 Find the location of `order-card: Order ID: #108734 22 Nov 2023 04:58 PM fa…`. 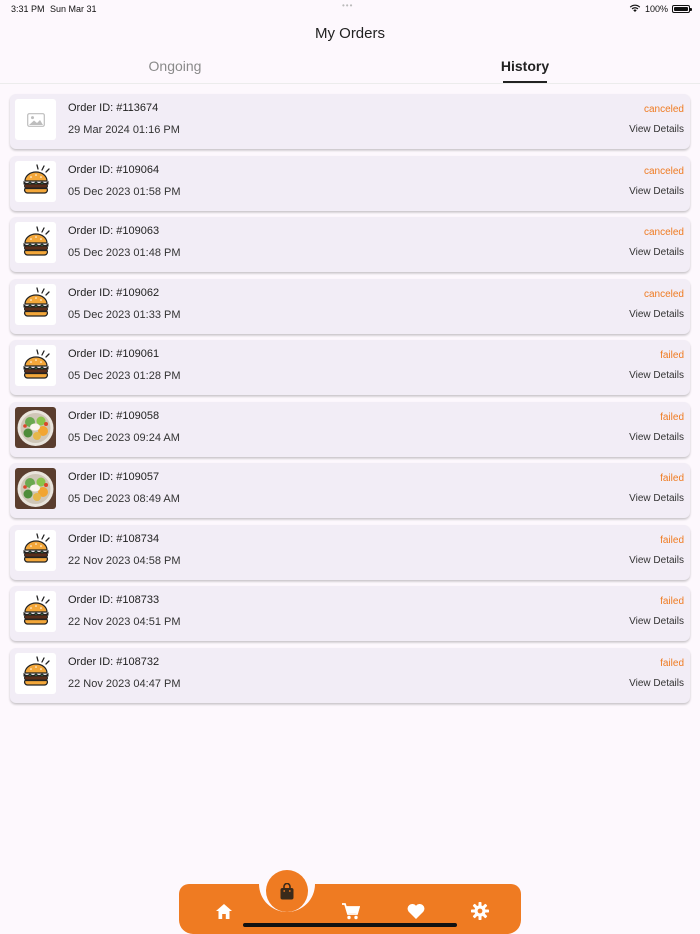

order-card: Order ID: #108734 22 Nov 2023 04:58 PM fa… is located at coordinates (350, 552).